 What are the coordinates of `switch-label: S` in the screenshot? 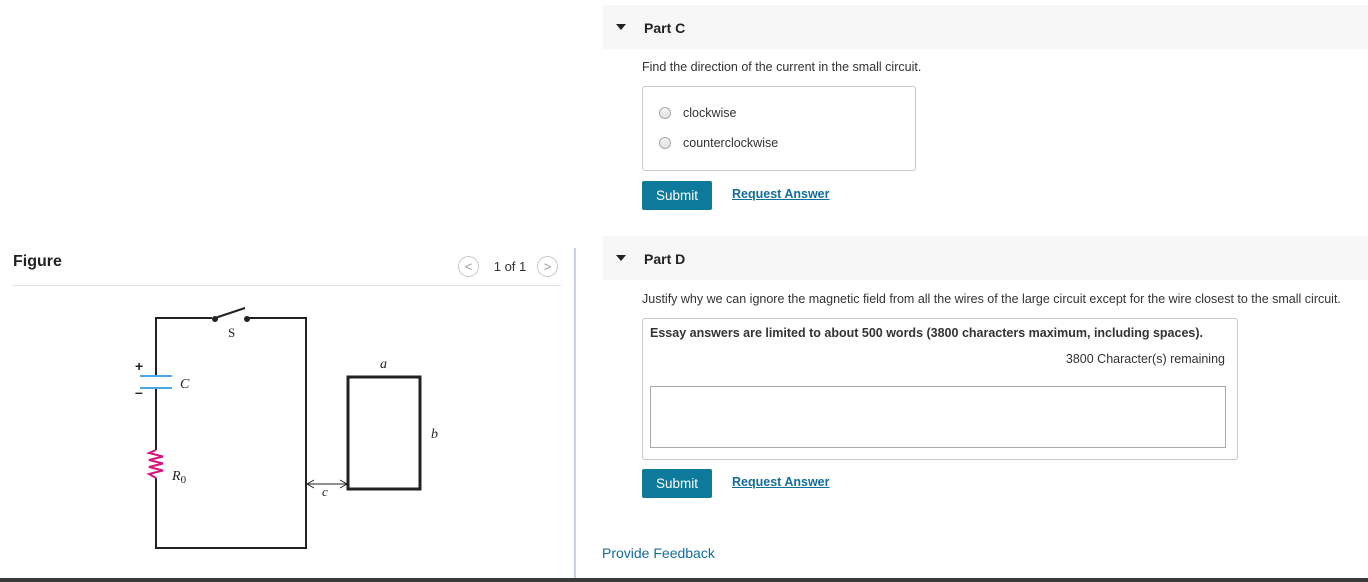 It's located at (231, 332).